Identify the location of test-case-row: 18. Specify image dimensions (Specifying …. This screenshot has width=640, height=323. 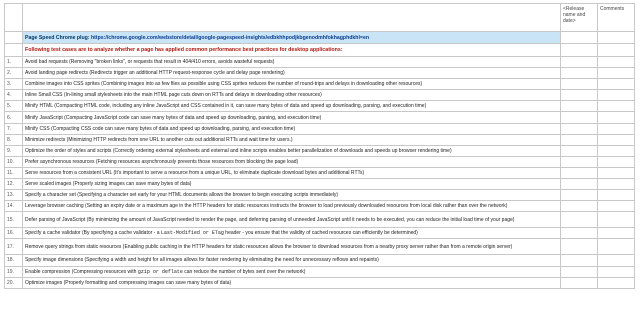
(319, 260).